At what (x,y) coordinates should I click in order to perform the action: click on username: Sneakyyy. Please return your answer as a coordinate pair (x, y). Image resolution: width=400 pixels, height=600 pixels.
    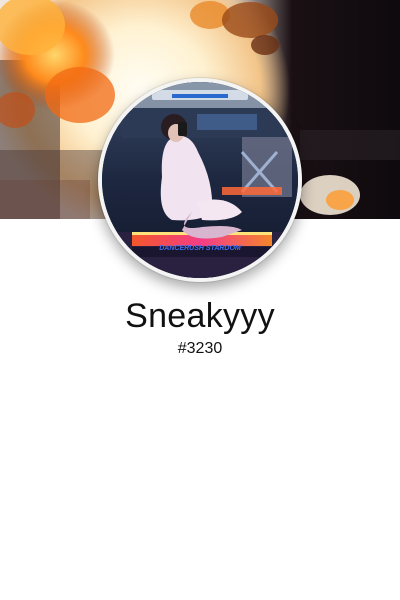
    Looking at the image, I should click on (200, 316).